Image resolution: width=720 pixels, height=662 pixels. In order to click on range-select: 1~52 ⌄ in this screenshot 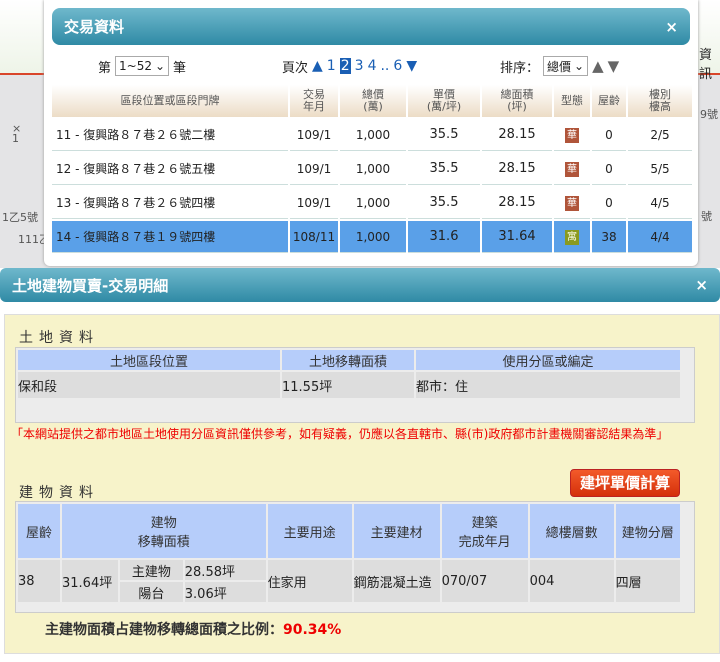, I will do `click(142, 66)`.